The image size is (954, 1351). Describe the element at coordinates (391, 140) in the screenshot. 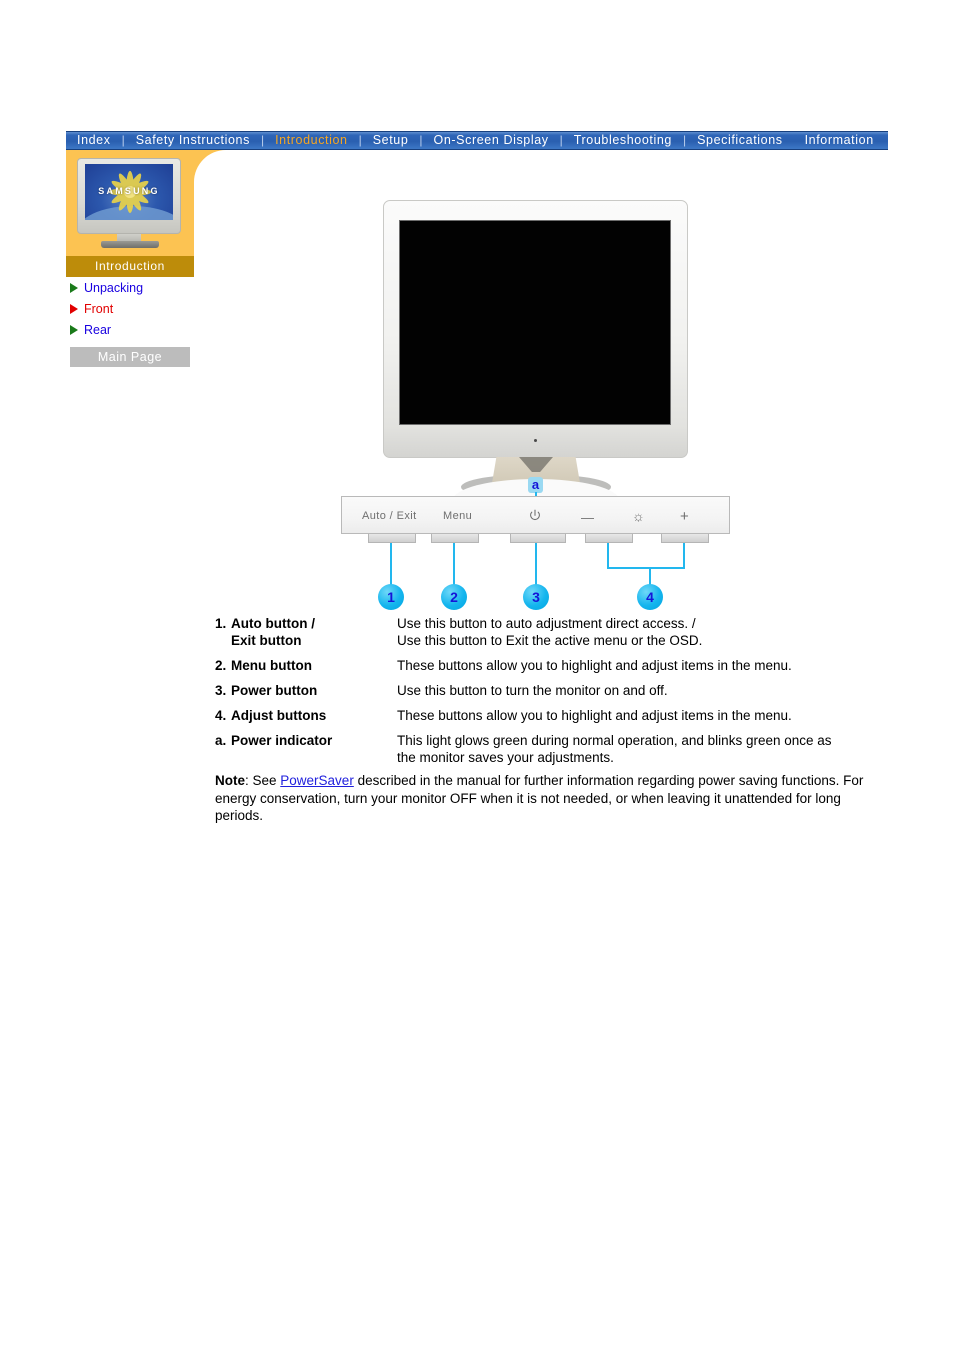

I see `nav-item-setup: Setup` at that location.